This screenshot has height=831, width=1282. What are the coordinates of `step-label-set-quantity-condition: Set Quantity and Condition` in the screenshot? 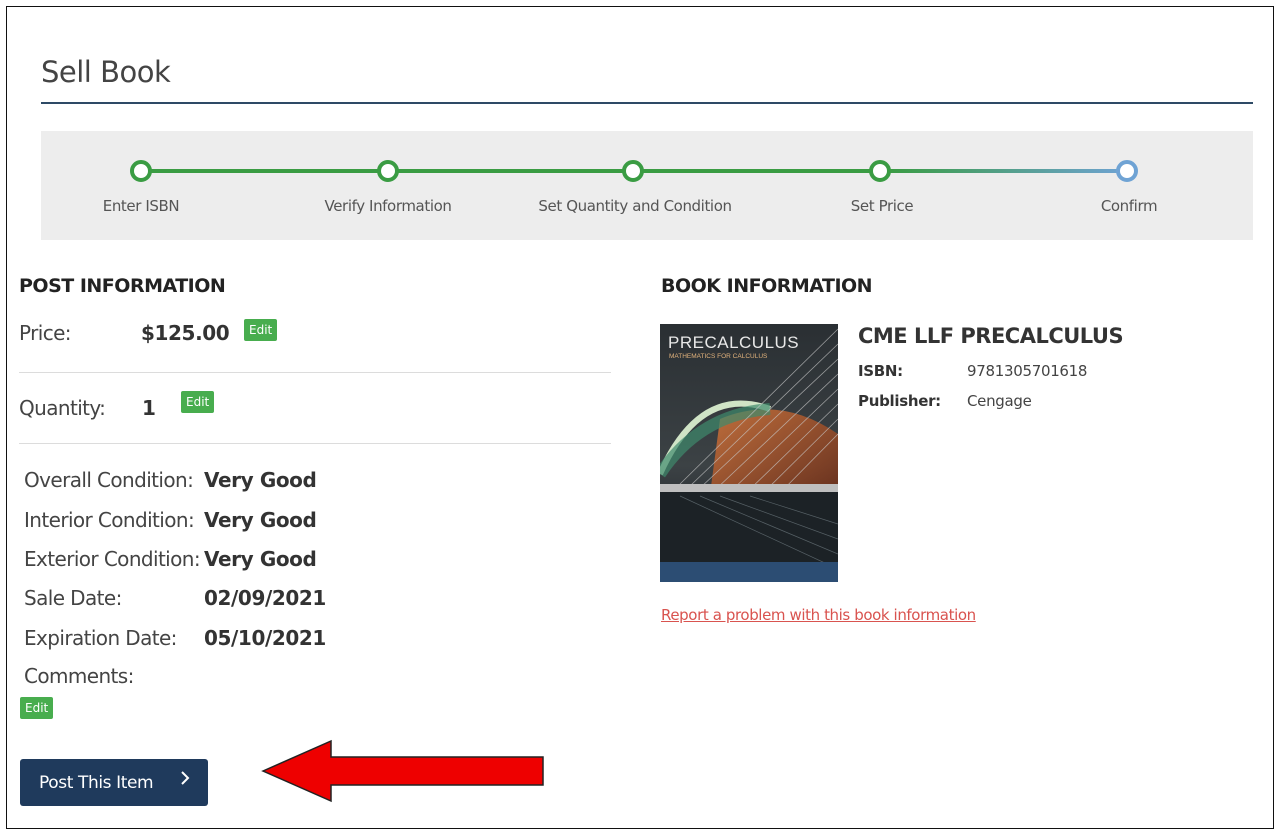 It's located at (635, 206).